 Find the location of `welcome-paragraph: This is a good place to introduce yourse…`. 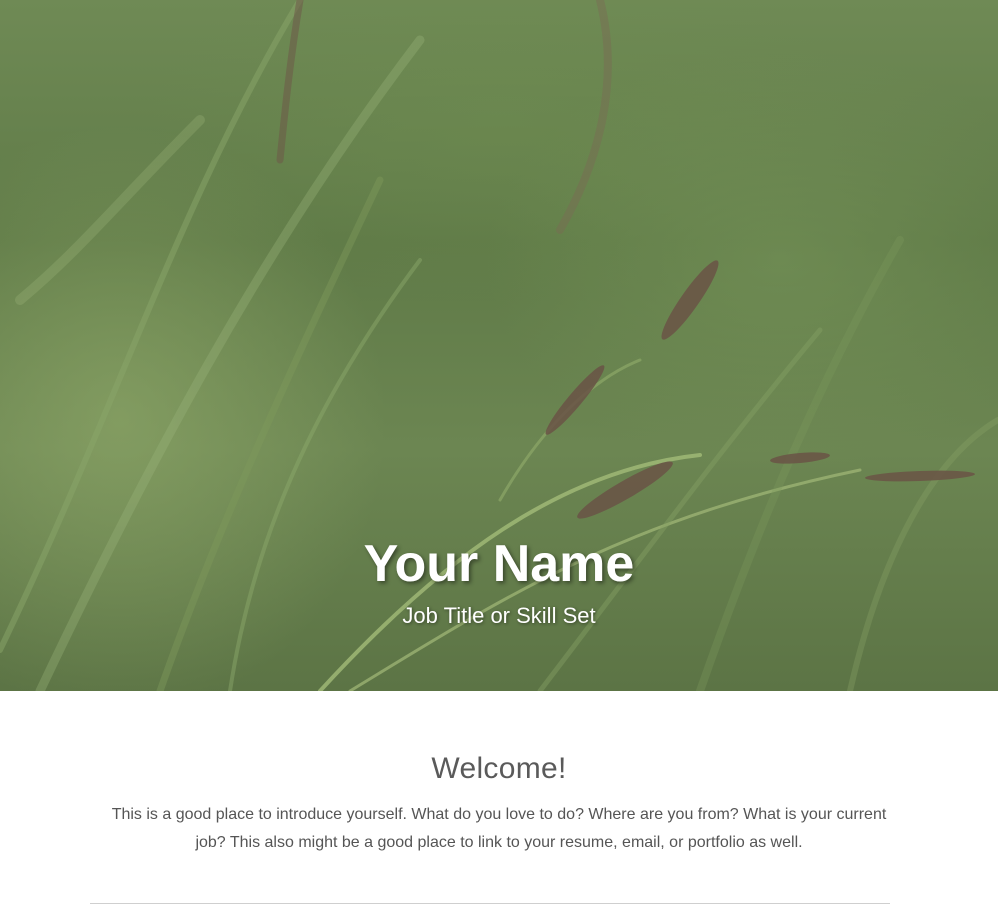

welcome-paragraph: This is a good place to introduce yourse… is located at coordinates (499, 828).